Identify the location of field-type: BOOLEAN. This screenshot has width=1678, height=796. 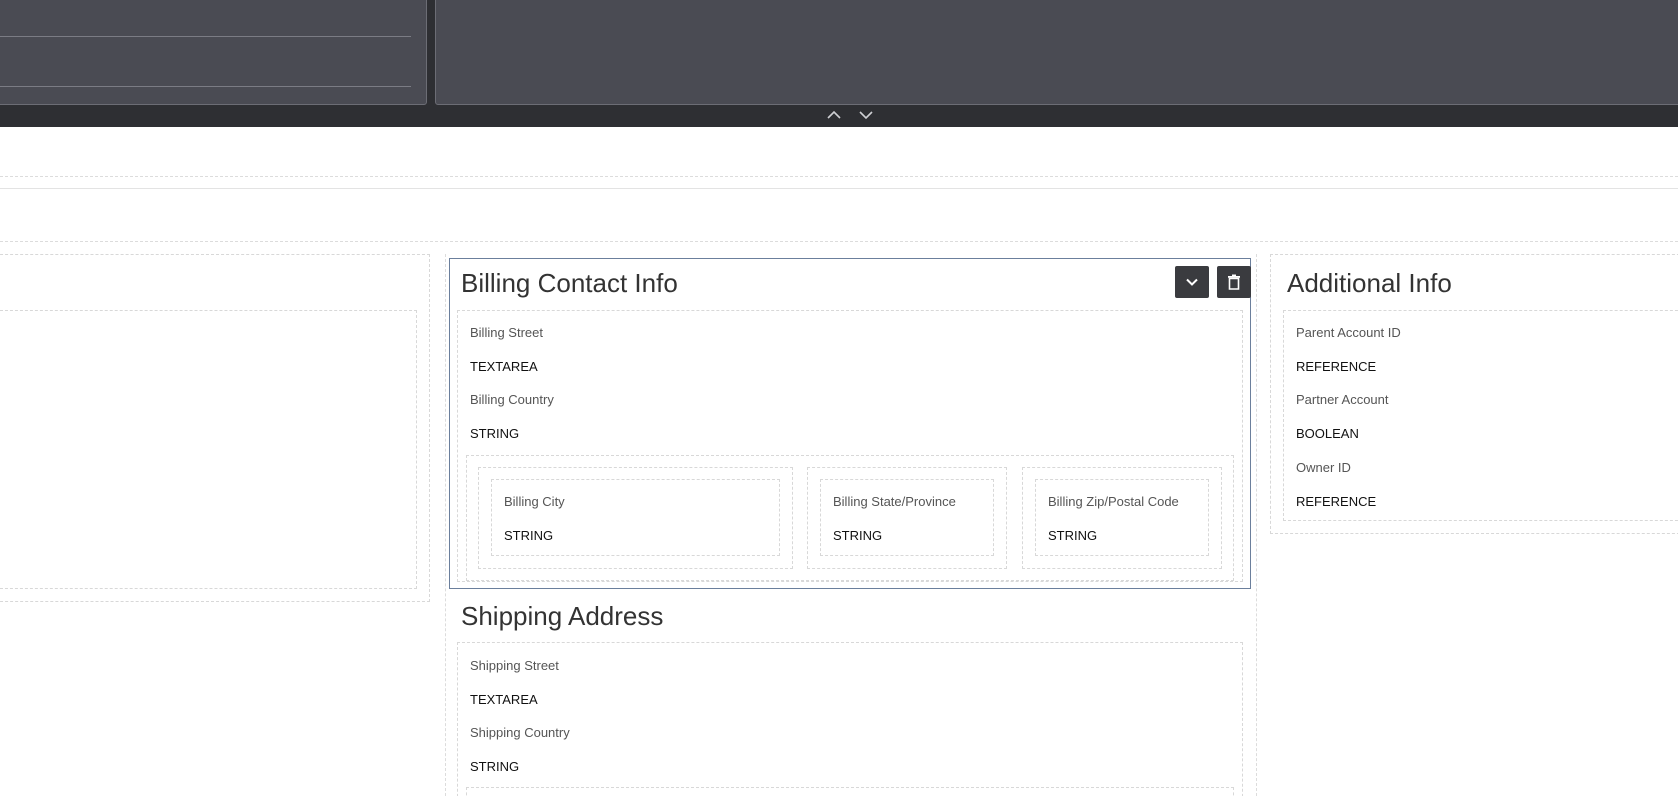
(1327, 433).